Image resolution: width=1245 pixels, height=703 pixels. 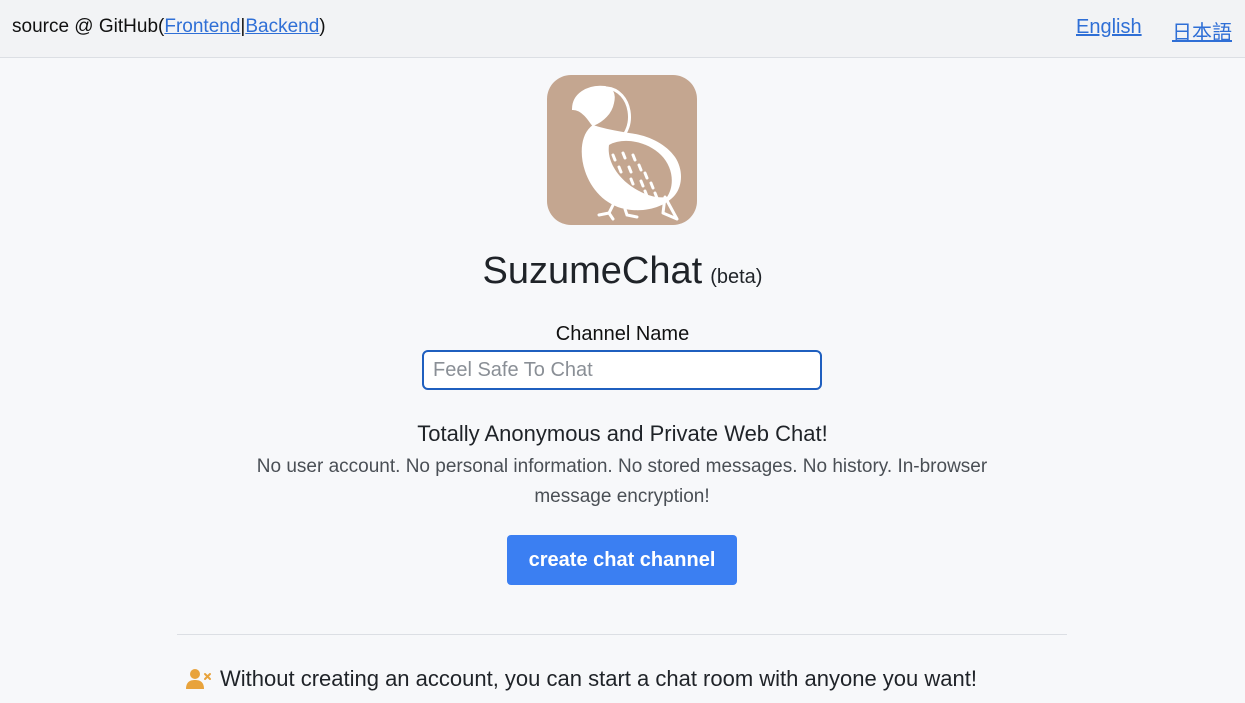 I want to click on sparrow-icon, so click(x=622, y=150).